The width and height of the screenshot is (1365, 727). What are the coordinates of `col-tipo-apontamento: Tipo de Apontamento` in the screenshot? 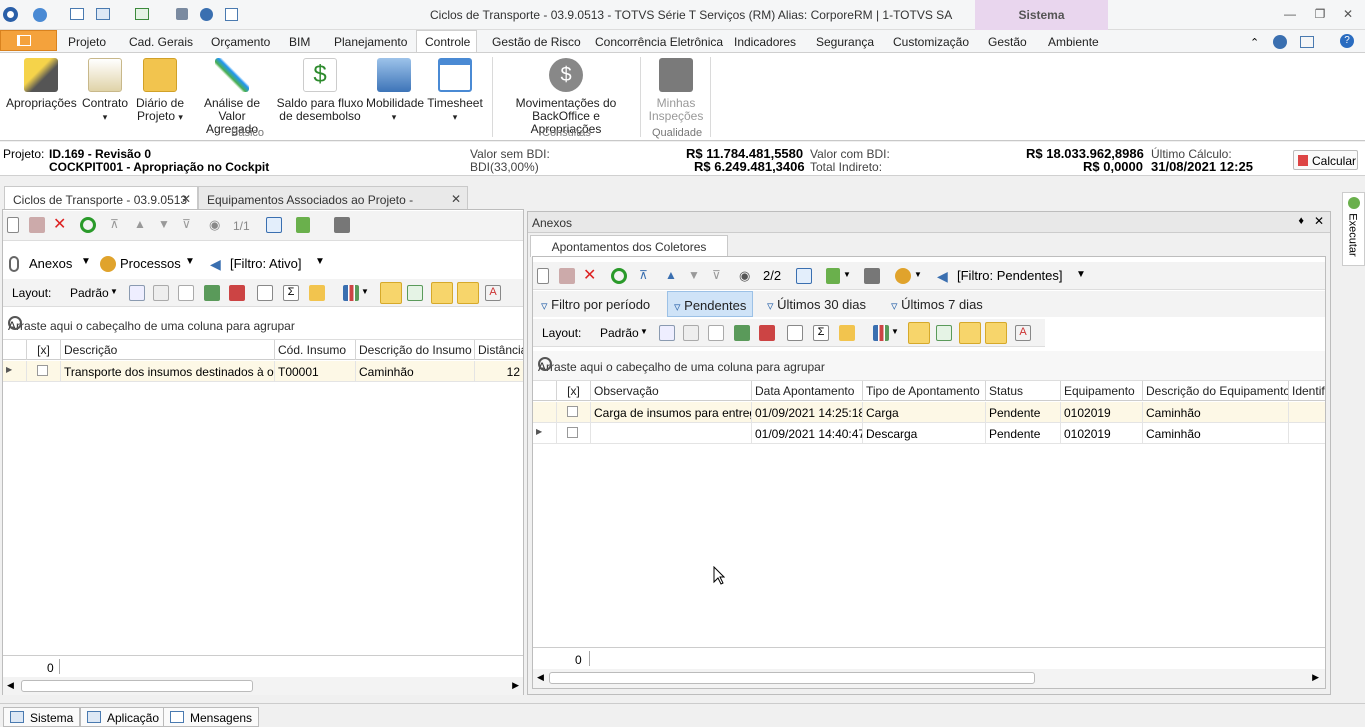 It's located at (924, 391).